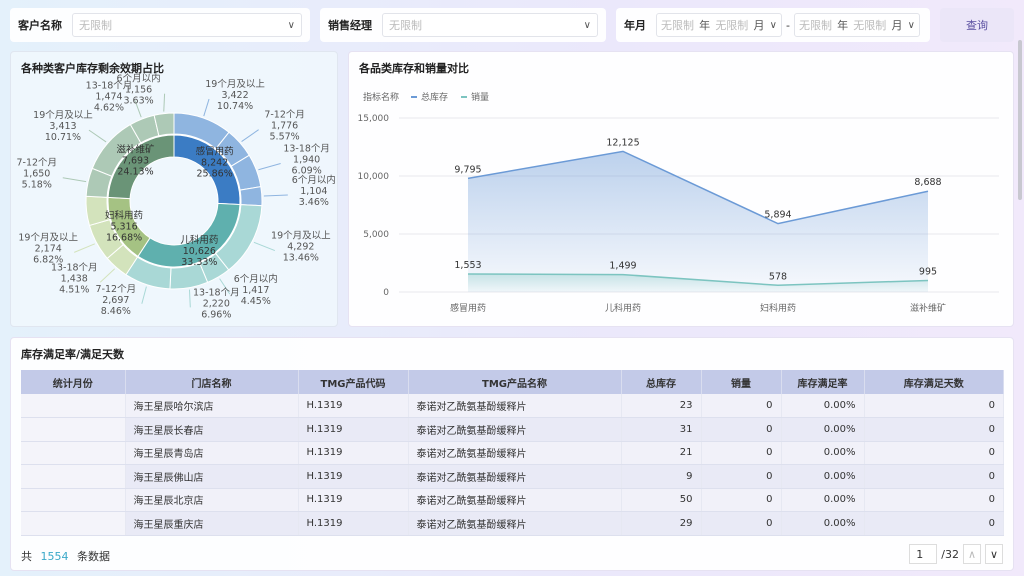  Describe the element at coordinates (73, 382) in the screenshot. I see `column-header: 统计月份` at that location.